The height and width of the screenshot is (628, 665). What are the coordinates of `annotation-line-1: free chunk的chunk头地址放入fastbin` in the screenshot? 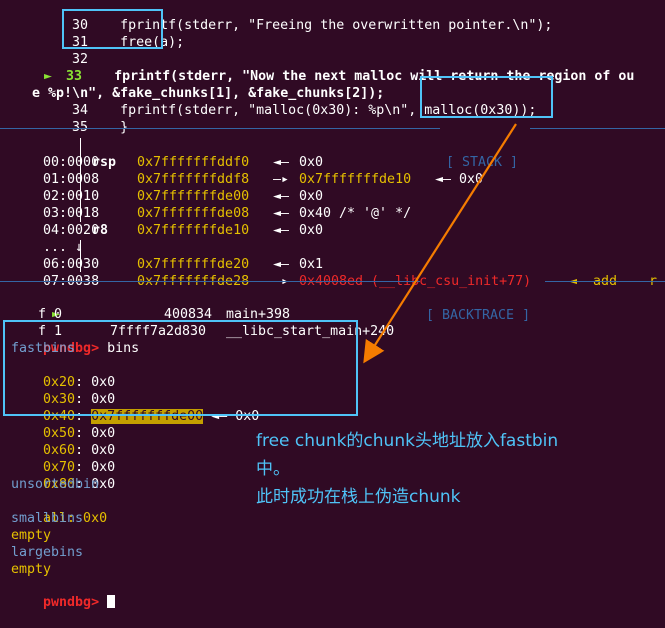 It's located at (407, 441).